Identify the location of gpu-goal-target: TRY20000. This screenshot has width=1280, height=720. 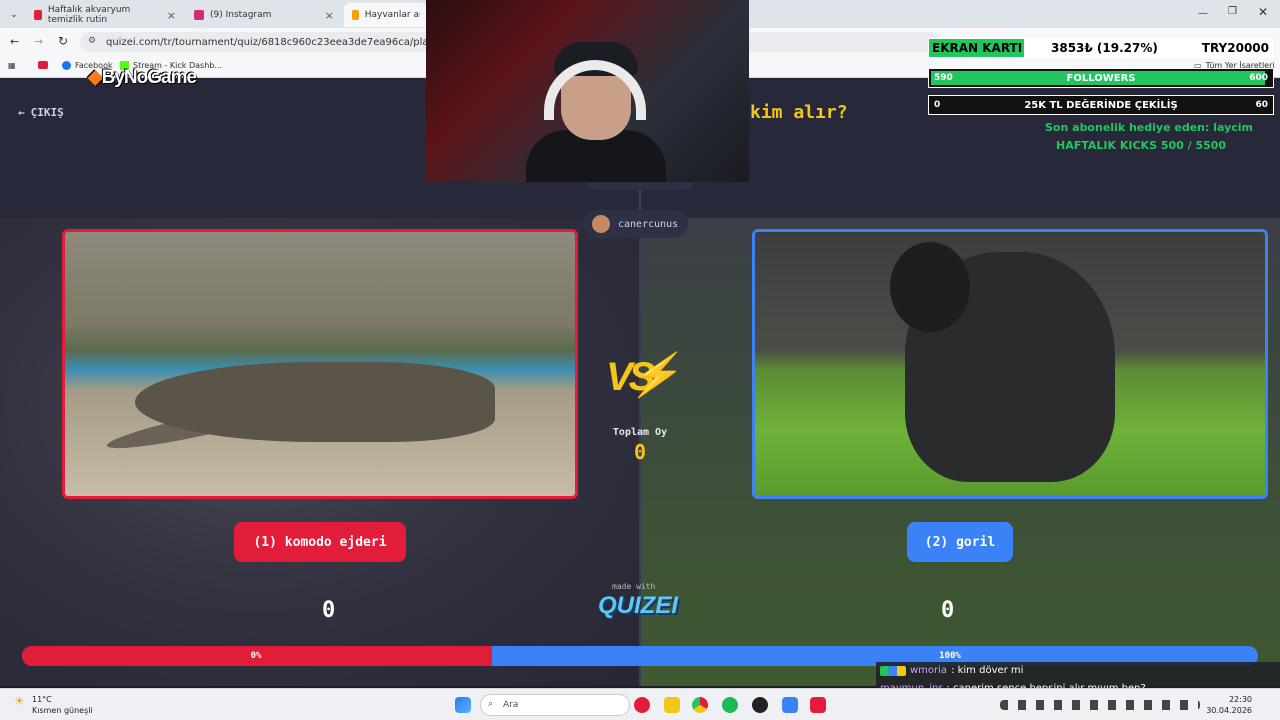
(1235, 48).